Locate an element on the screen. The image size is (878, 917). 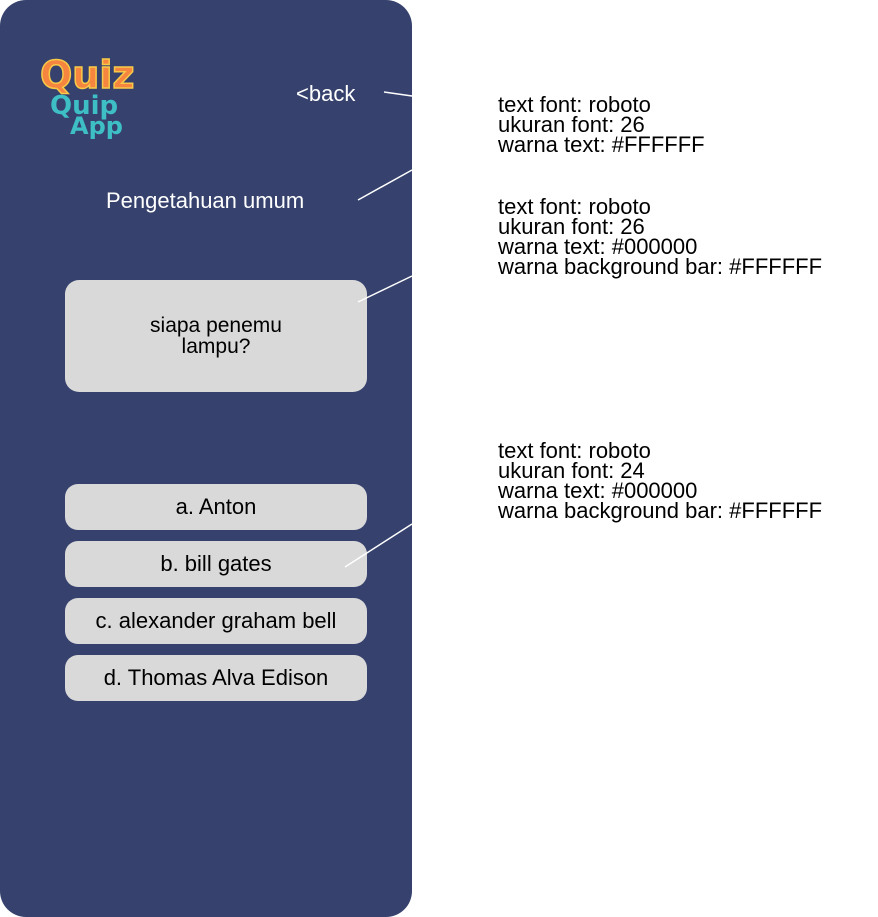
quiz-quip-app-logo: Quiz Quip App is located at coordinates (87, 96).